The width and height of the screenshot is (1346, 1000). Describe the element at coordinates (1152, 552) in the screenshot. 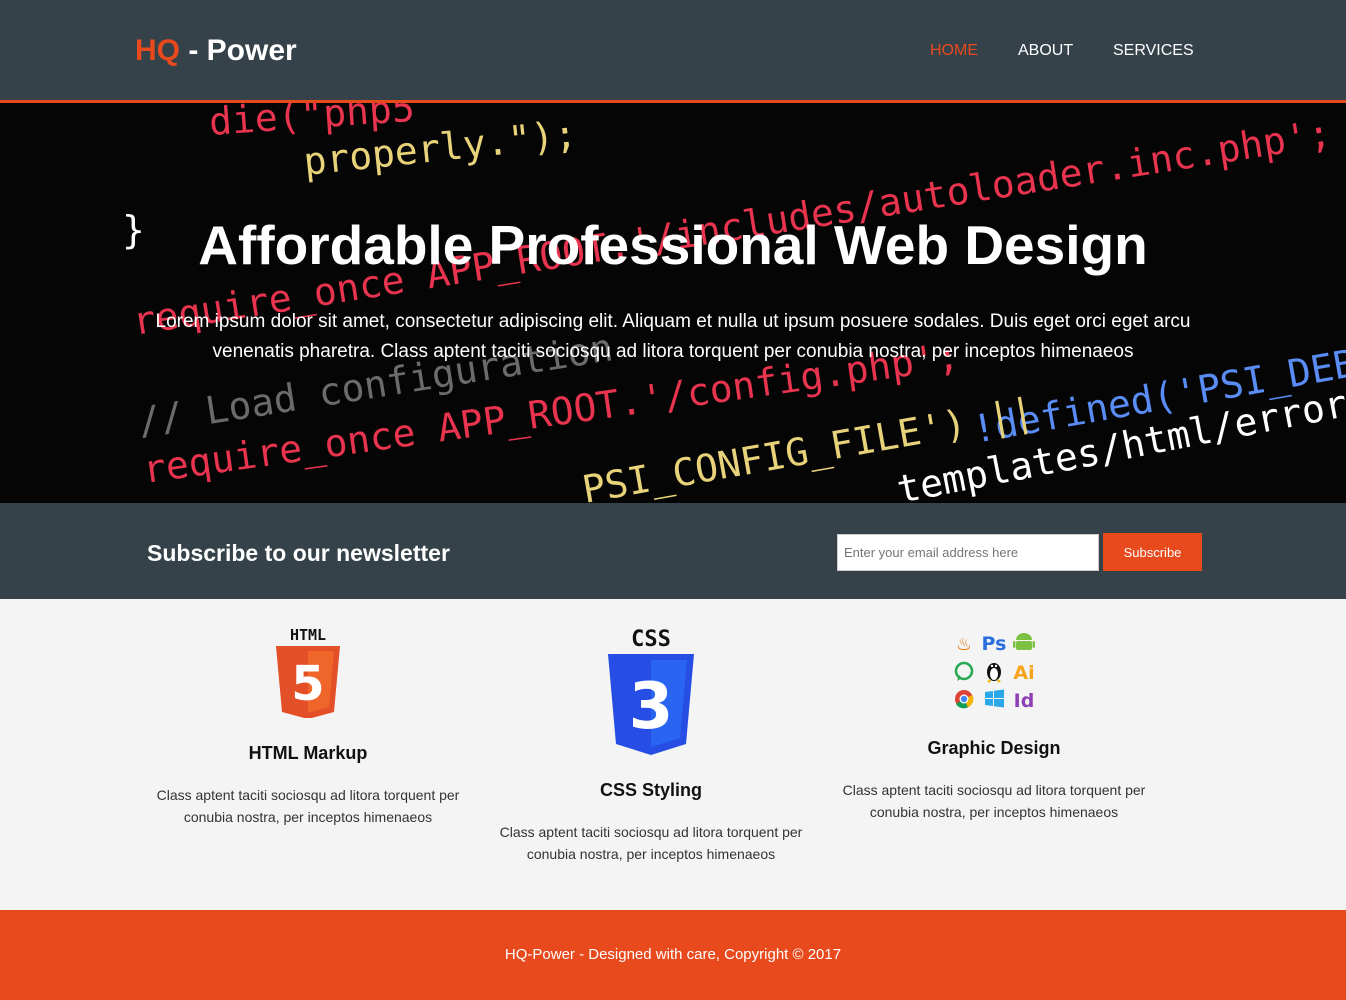

I see `subscribe-button: Subscribe` at that location.